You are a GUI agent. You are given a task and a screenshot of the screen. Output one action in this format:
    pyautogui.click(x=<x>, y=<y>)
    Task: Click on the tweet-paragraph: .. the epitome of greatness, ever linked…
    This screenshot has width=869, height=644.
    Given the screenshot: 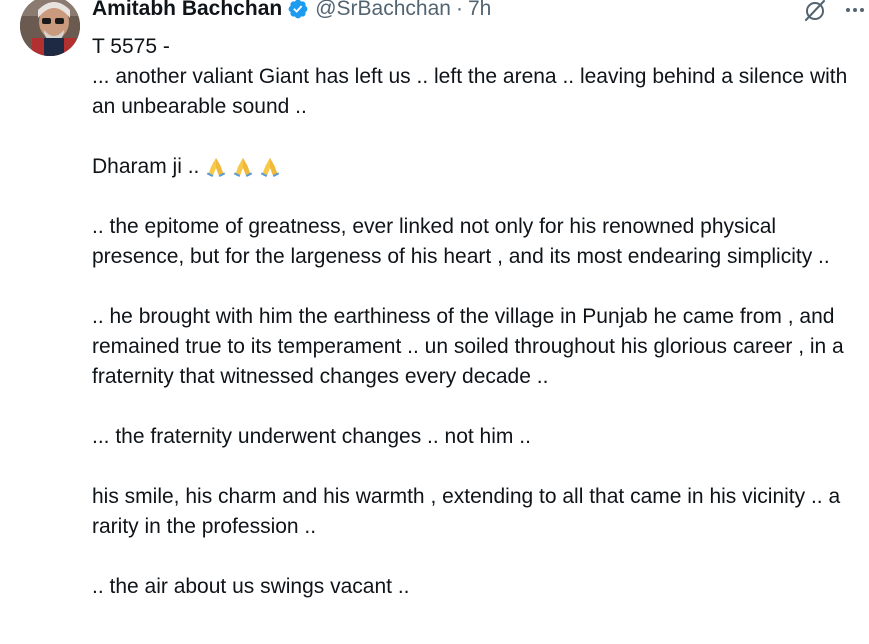 What is the action you would take?
    pyautogui.click(x=461, y=241)
    